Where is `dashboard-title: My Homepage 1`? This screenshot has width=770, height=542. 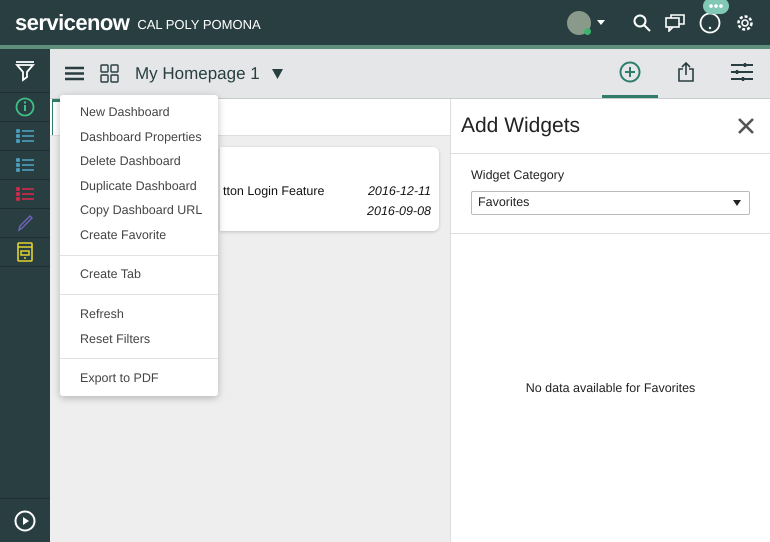 dashboard-title: My Homepage 1 is located at coordinates (197, 73).